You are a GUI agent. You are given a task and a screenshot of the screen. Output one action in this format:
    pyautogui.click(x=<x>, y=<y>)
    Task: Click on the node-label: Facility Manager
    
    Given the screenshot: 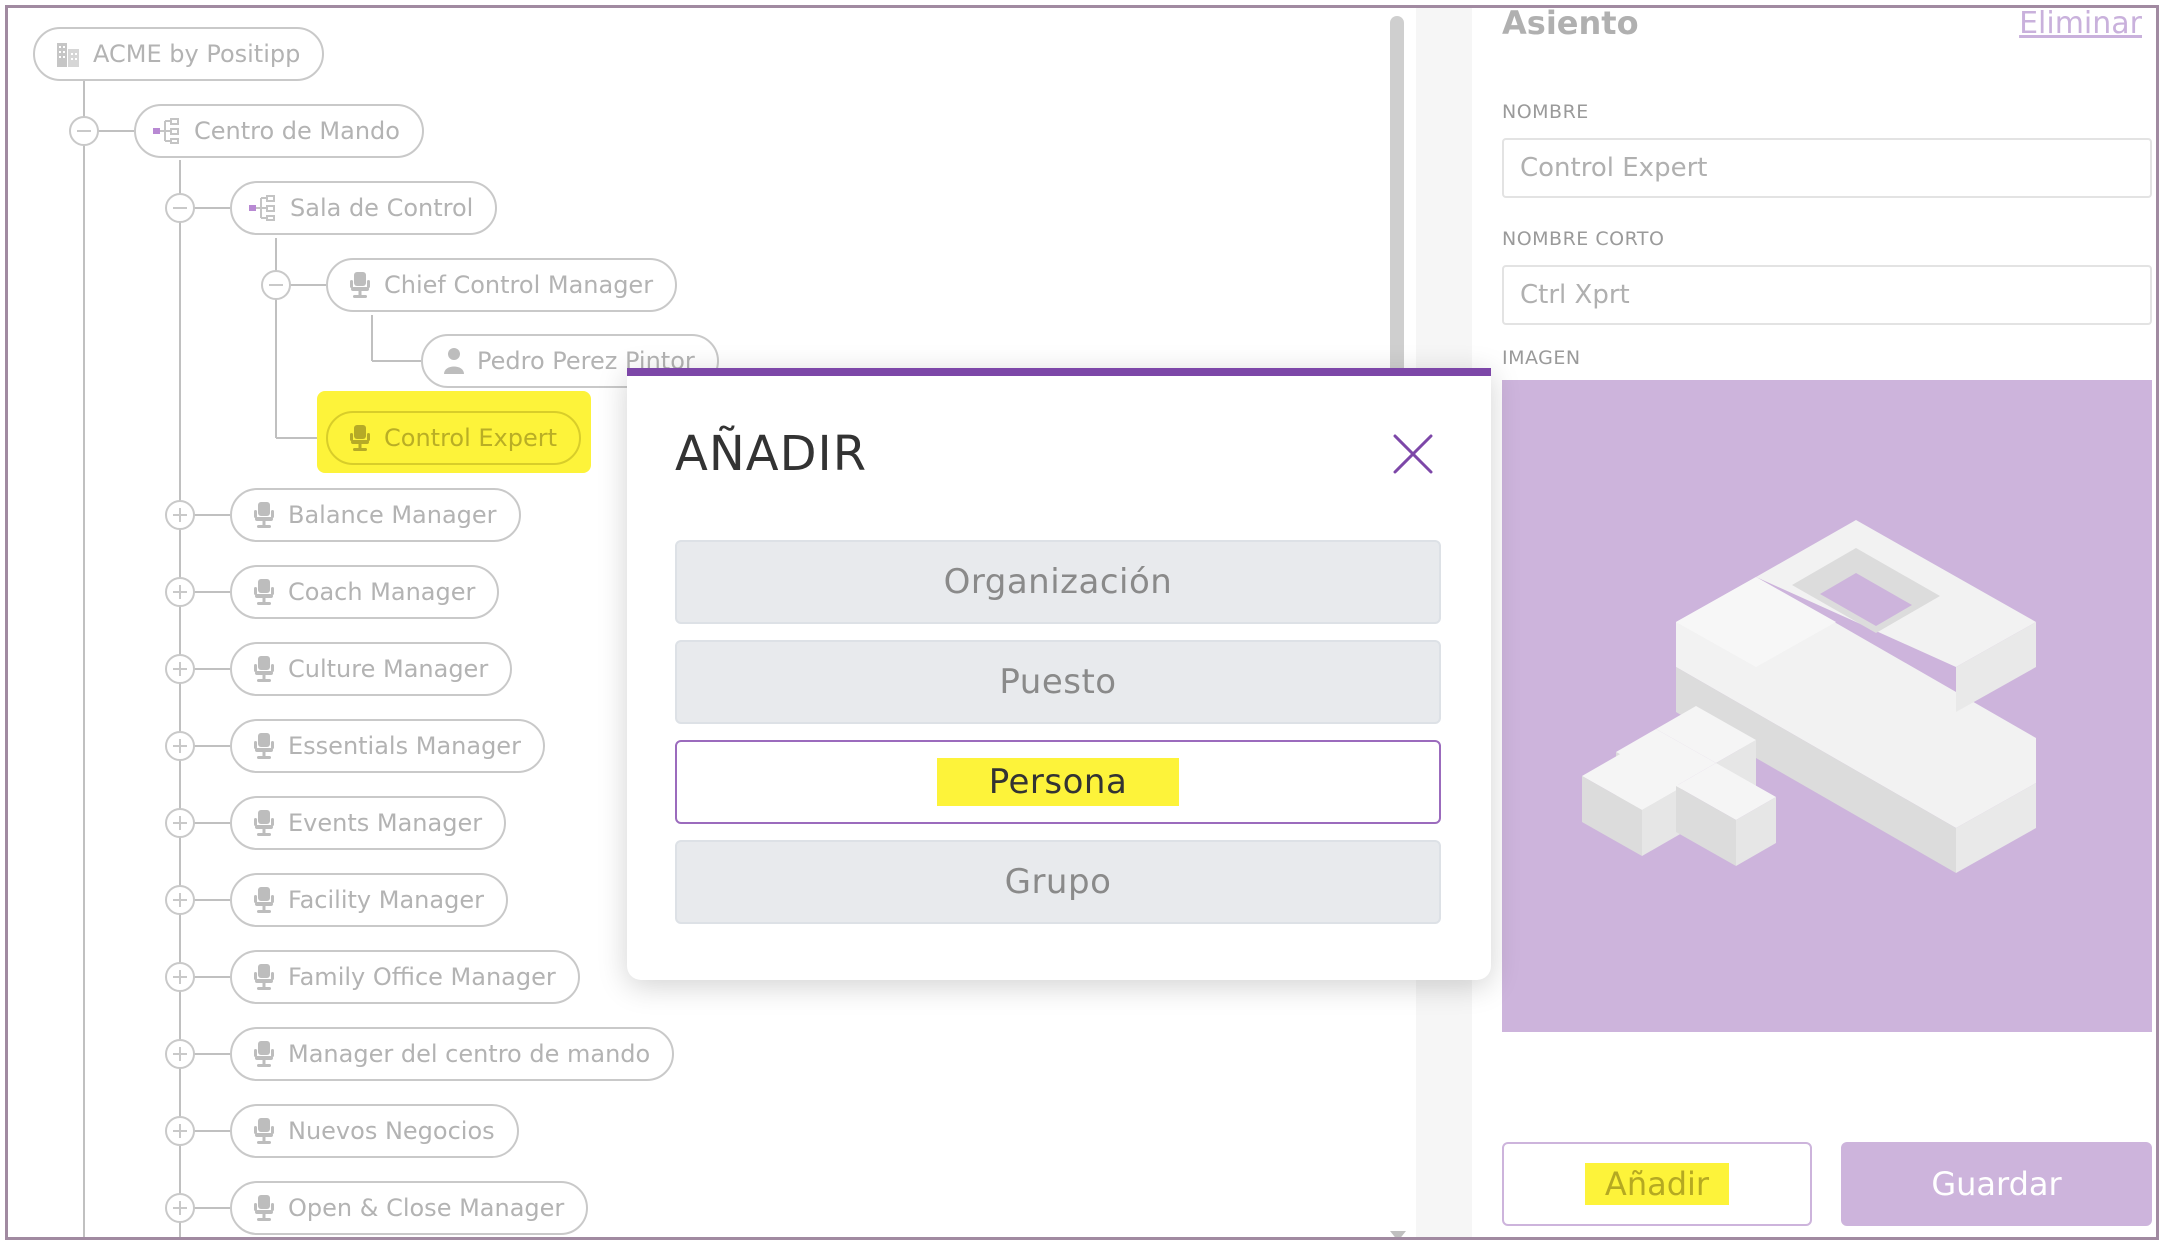 What is the action you would take?
    pyautogui.click(x=386, y=900)
    